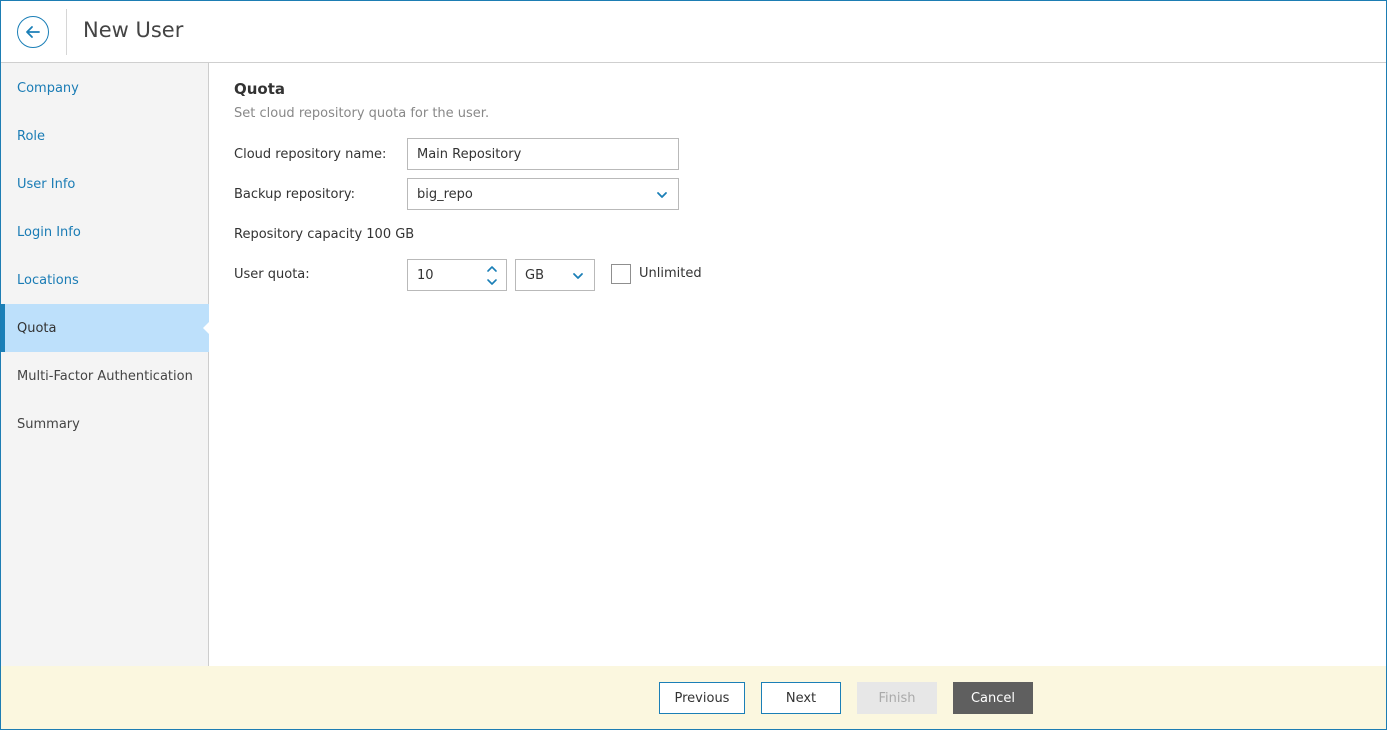 The height and width of the screenshot is (730, 1387). What do you see at coordinates (105, 280) in the screenshot?
I see `sidebar-item-locations: Locations` at bounding box center [105, 280].